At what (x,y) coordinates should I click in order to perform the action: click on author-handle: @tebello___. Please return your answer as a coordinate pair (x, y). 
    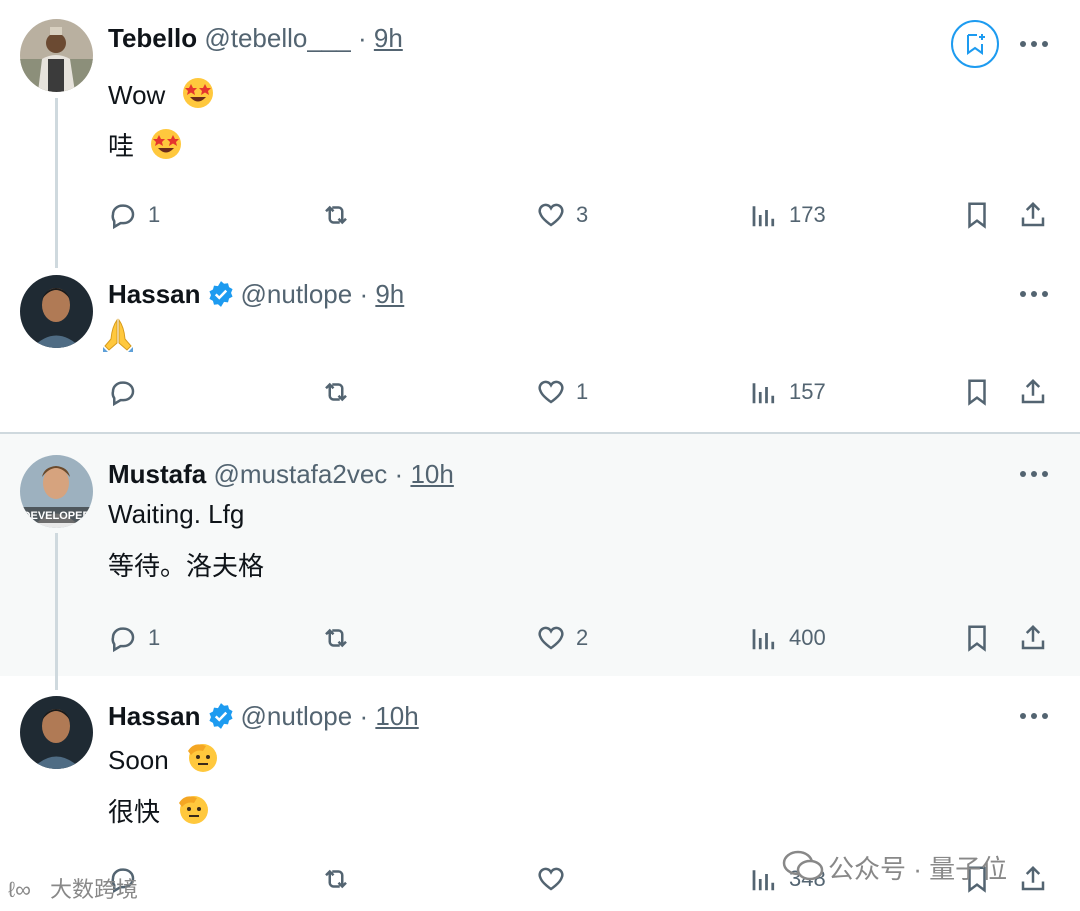
    Looking at the image, I should click on (277, 38).